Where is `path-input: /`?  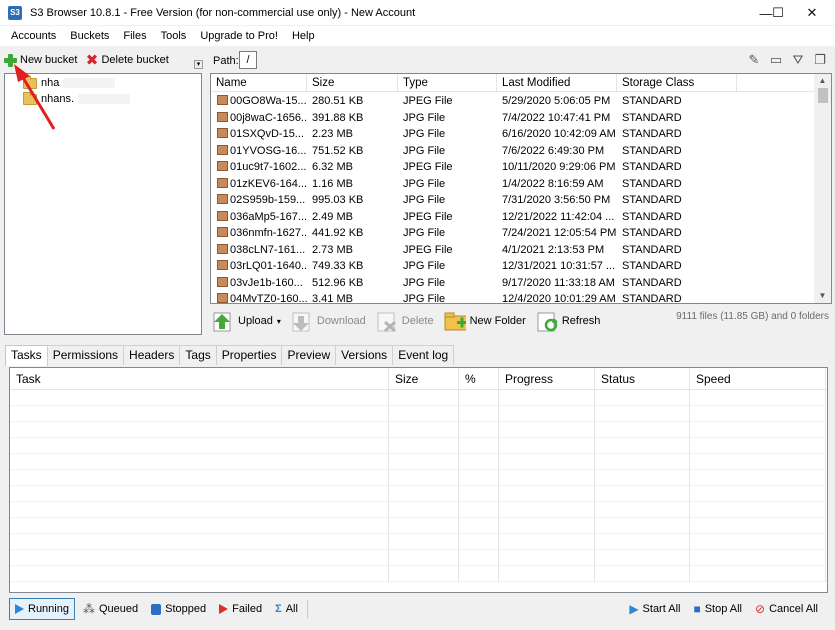
path-input: / is located at coordinates (248, 60).